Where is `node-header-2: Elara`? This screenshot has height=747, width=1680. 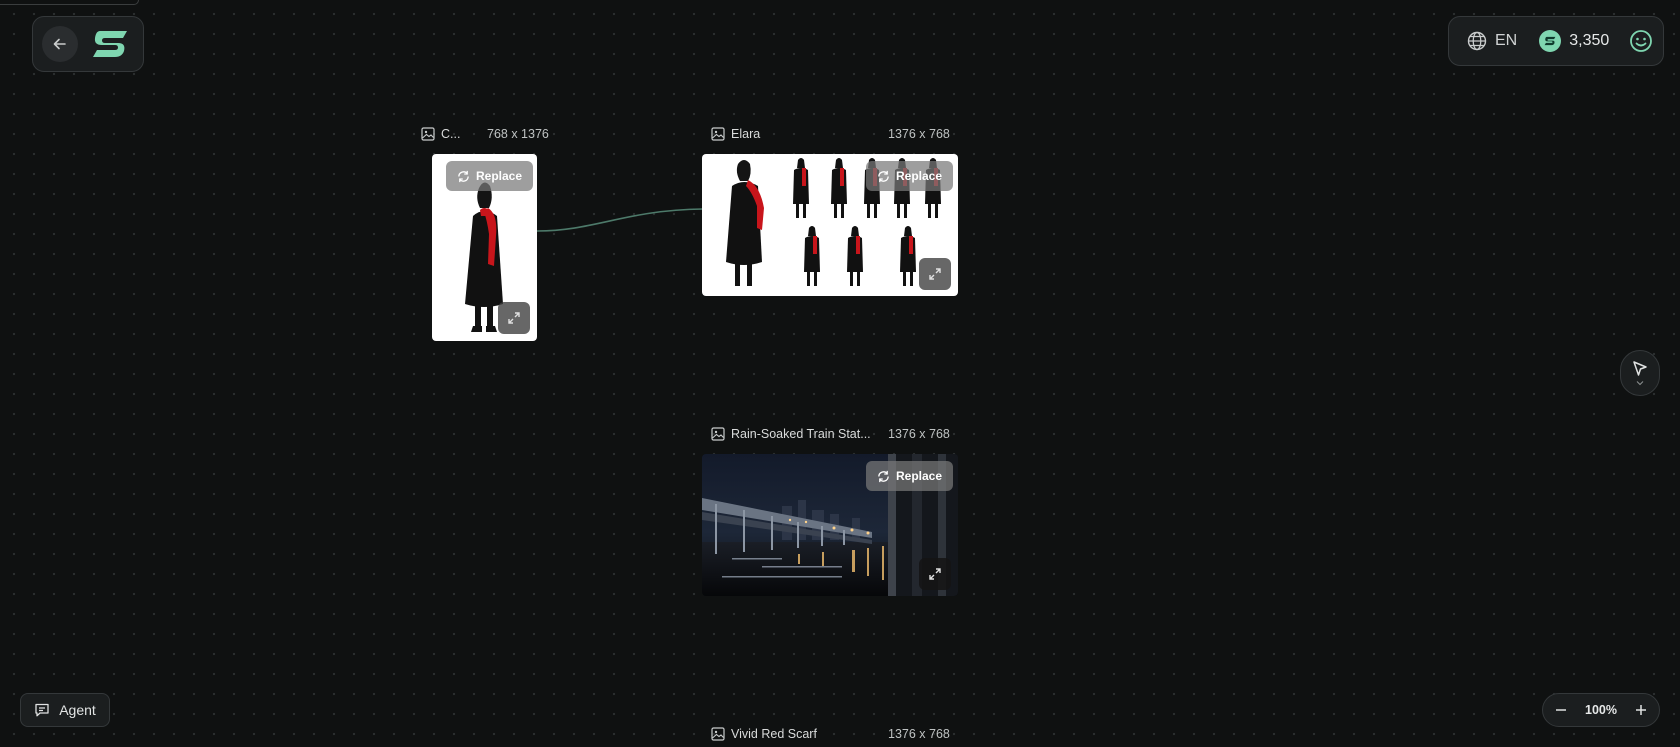
node-header-2: Elara is located at coordinates (735, 134).